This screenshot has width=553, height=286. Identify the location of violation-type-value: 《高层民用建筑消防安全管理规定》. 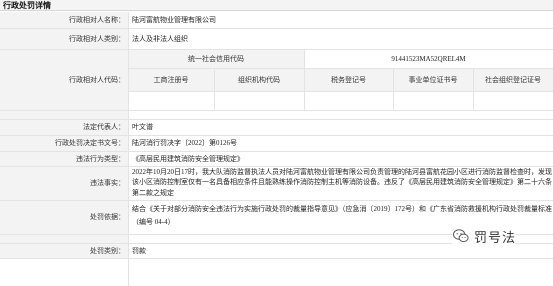
(188, 159).